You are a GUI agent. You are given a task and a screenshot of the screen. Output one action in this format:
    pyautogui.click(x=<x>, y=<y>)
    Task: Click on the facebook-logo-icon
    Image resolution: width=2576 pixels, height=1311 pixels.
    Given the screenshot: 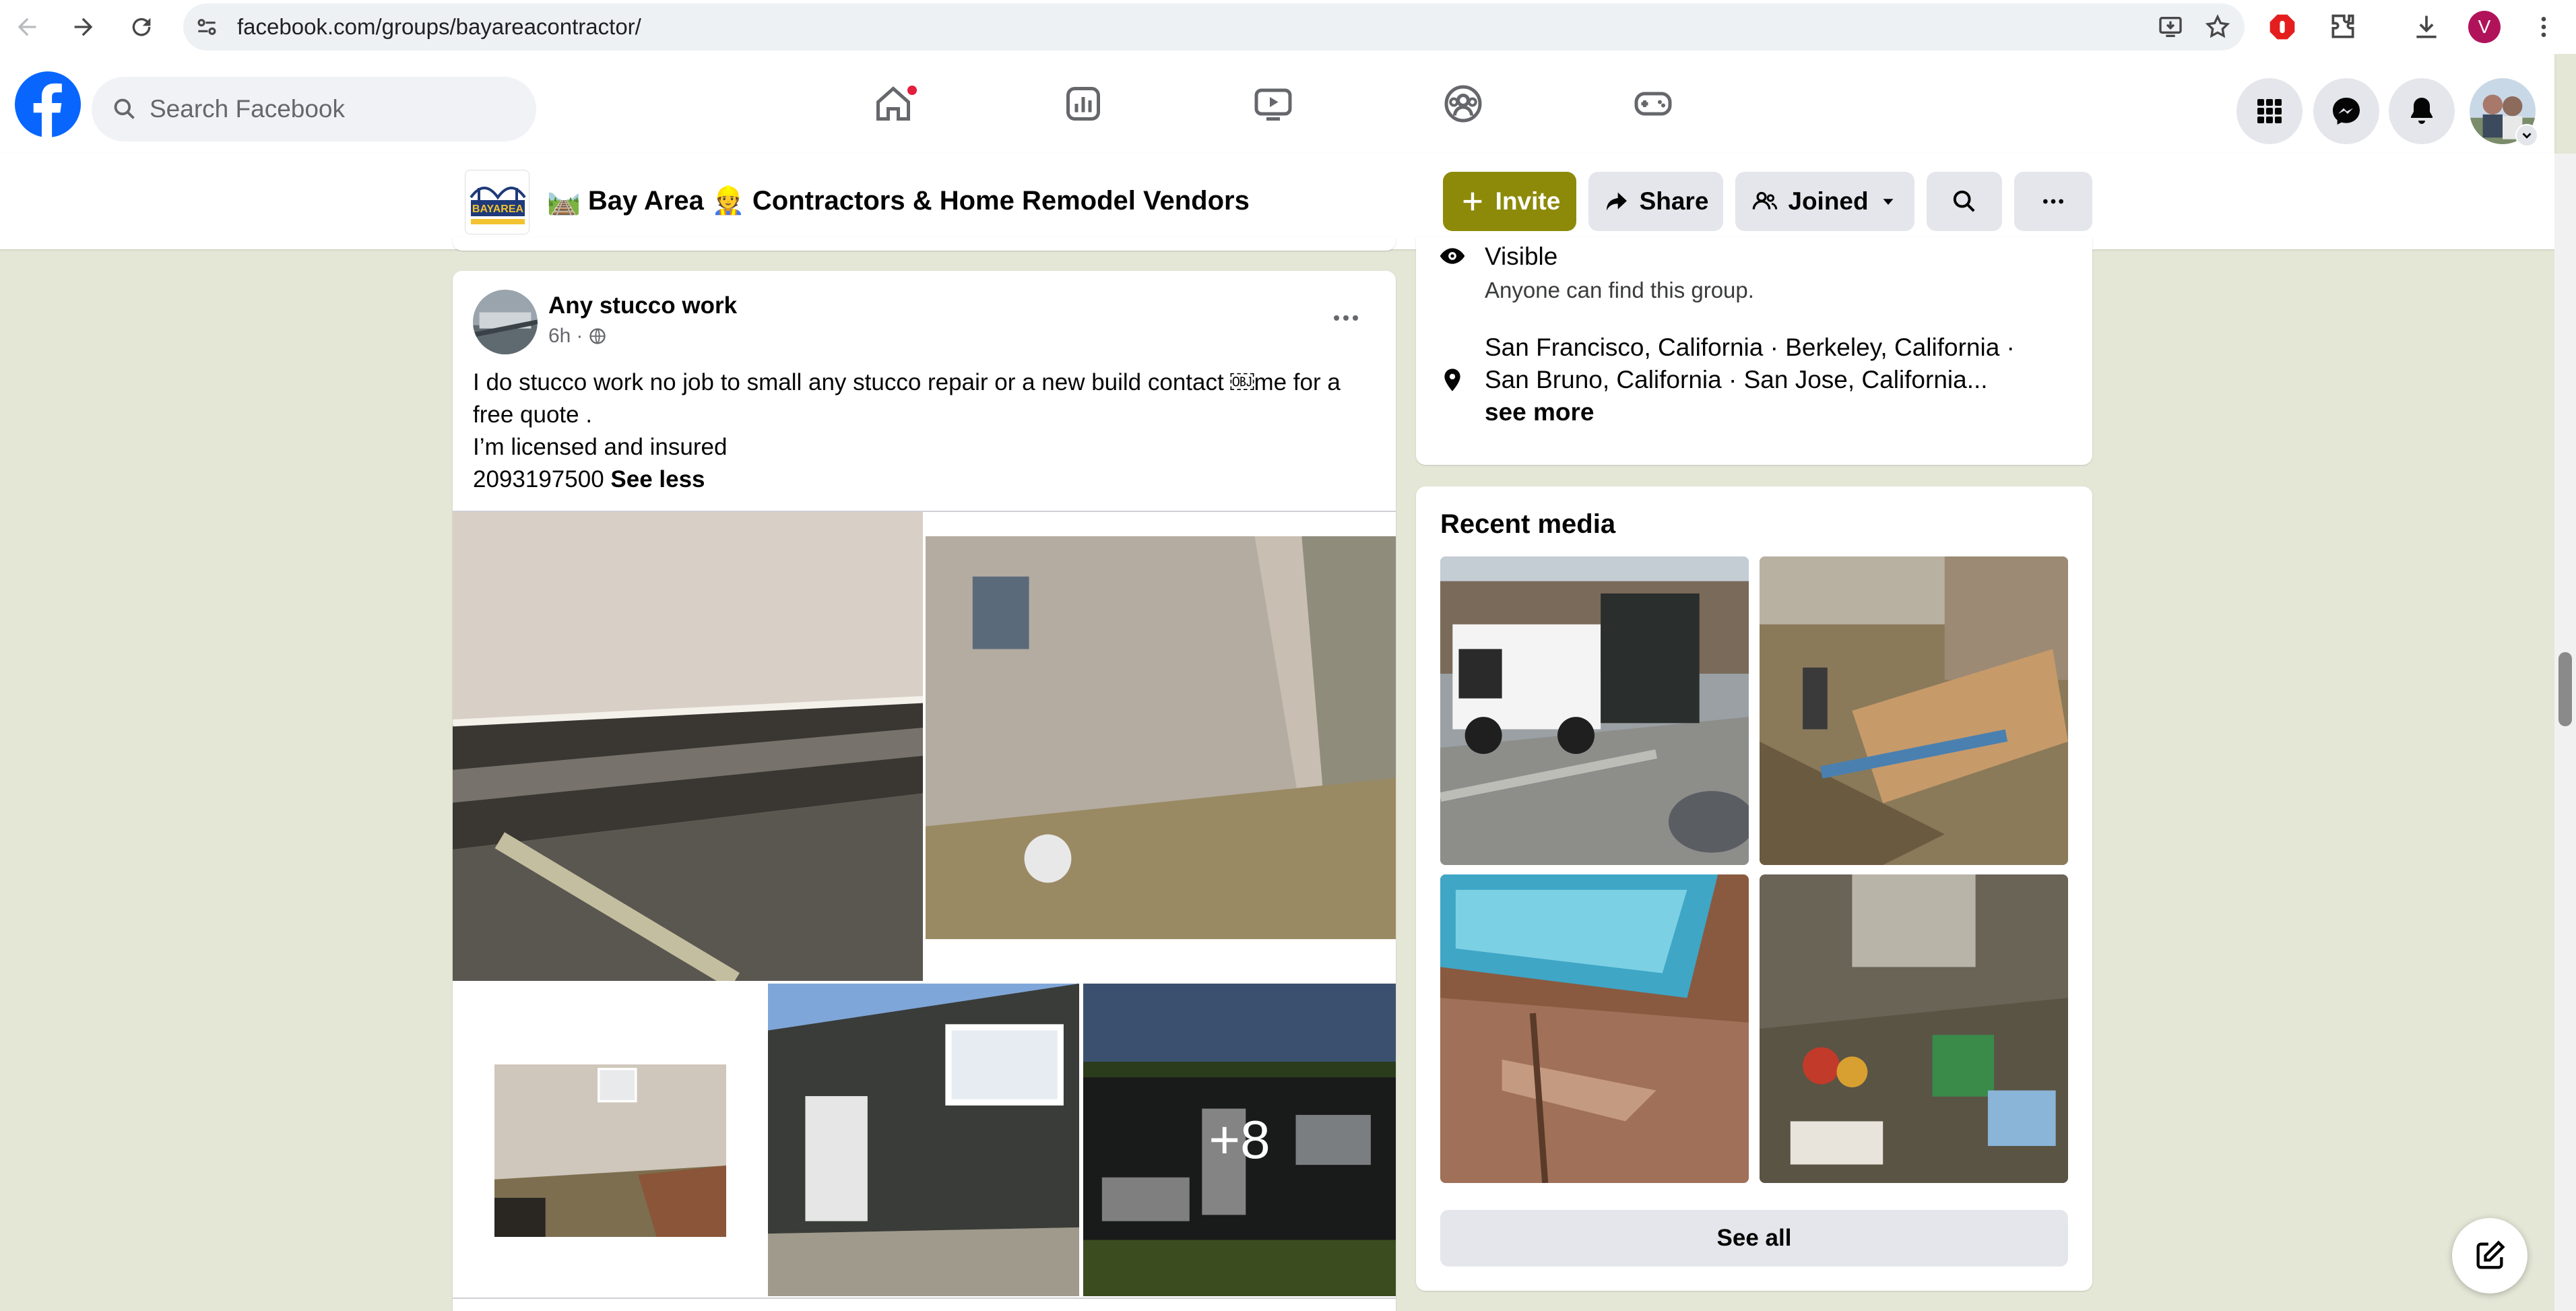 What is the action you would take?
    pyautogui.click(x=48, y=104)
    